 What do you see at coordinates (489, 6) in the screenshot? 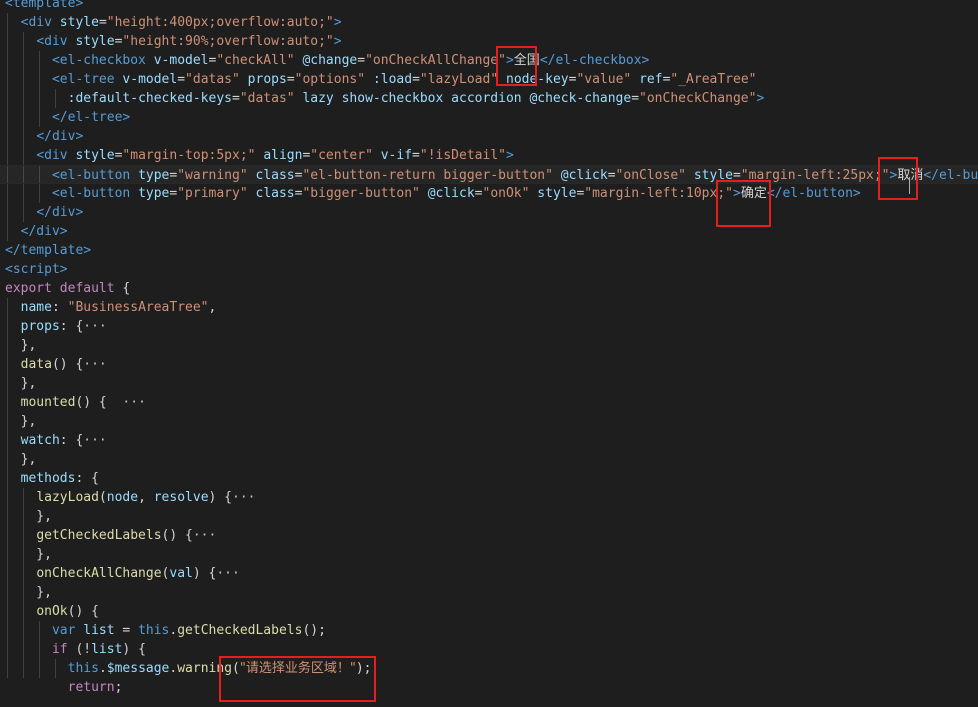
I see `code-line: <template>` at bounding box center [489, 6].